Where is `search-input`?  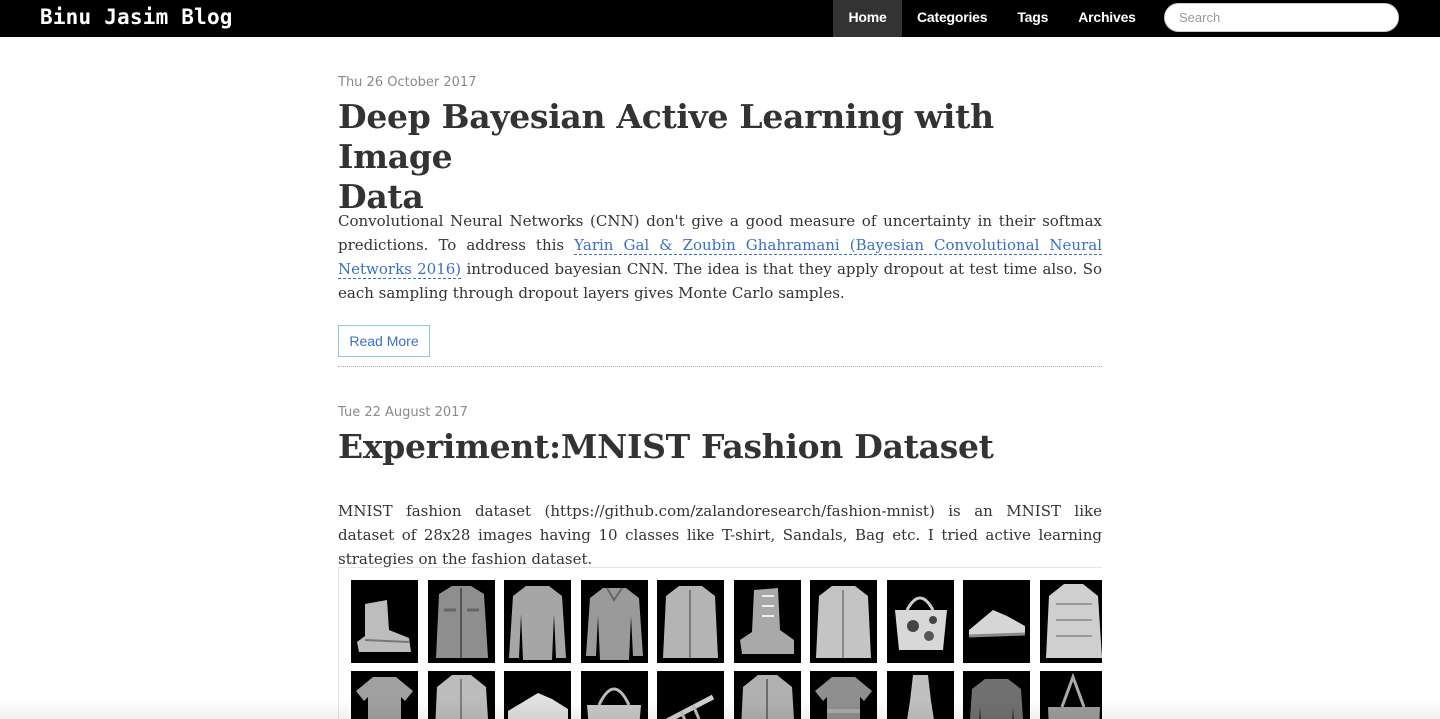
search-input is located at coordinates (1281, 17).